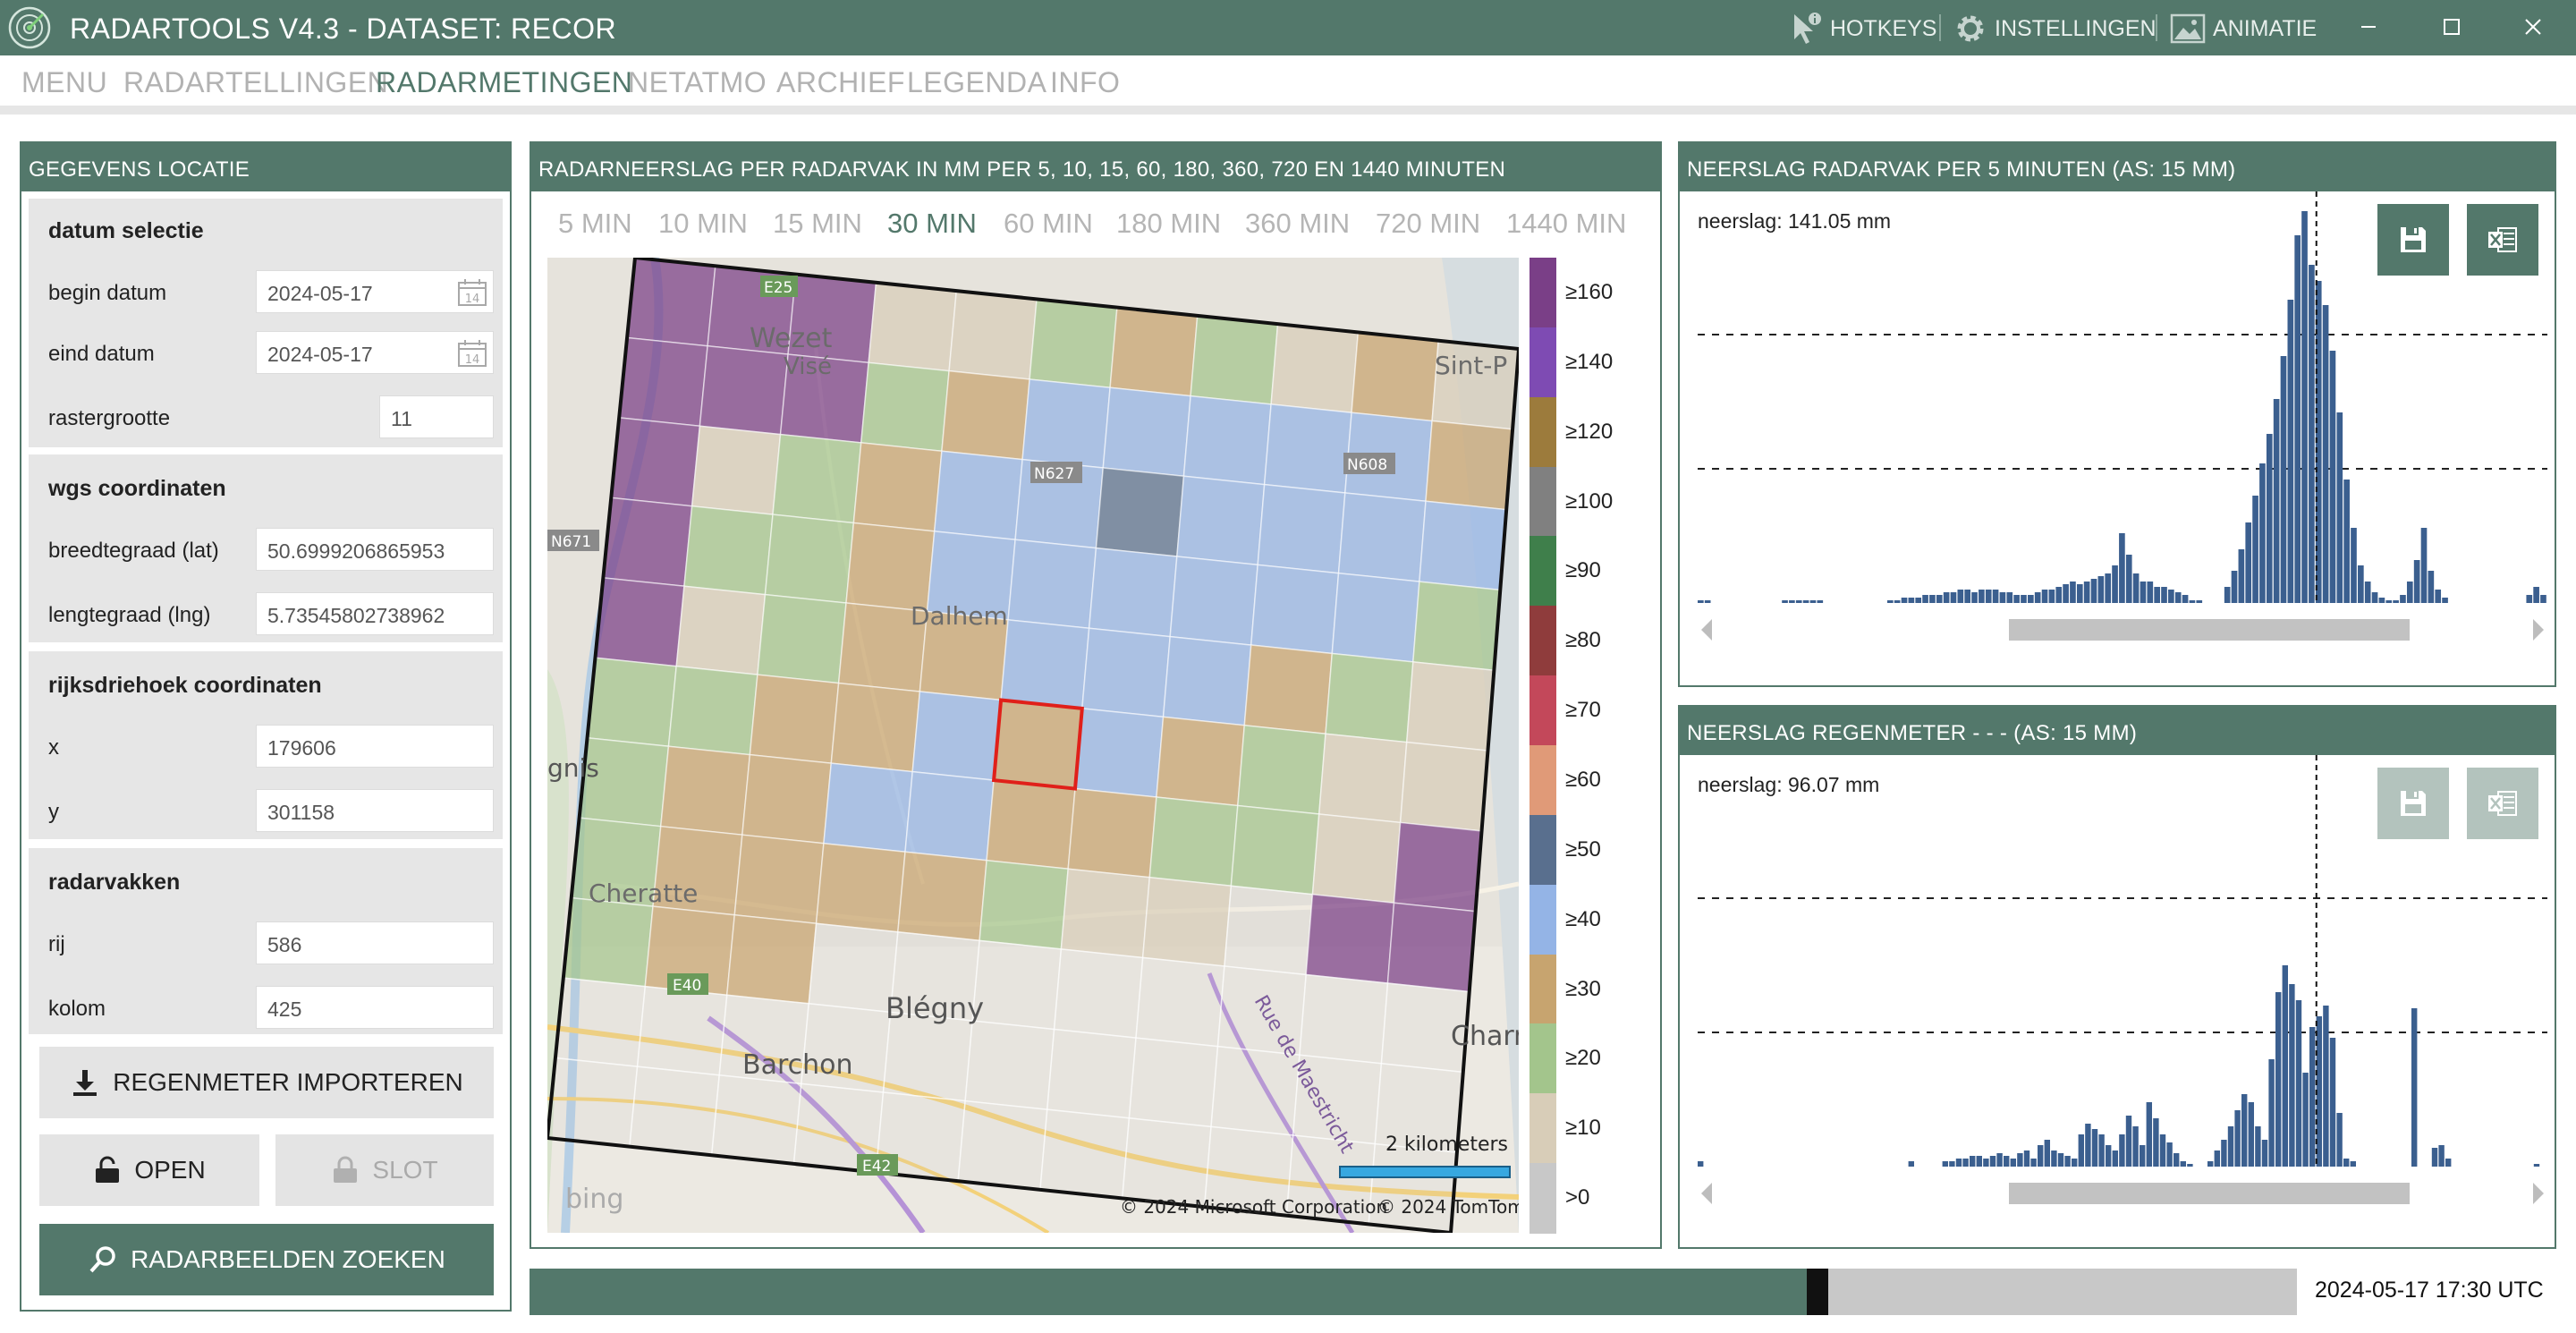 Image resolution: width=2576 pixels, height=1333 pixels. I want to click on chart1-save-button, so click(2413, 240).